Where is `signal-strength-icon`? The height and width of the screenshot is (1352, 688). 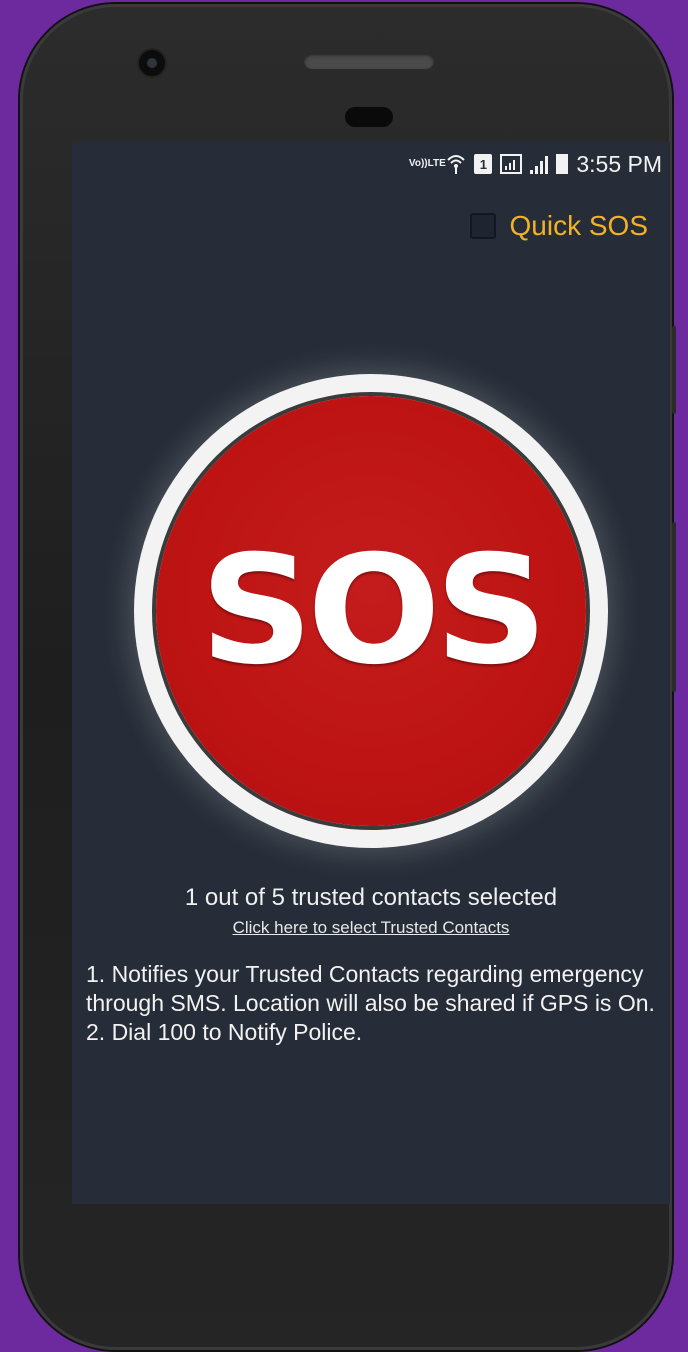
signal-strength-icon is located at coordinates (539, 164).